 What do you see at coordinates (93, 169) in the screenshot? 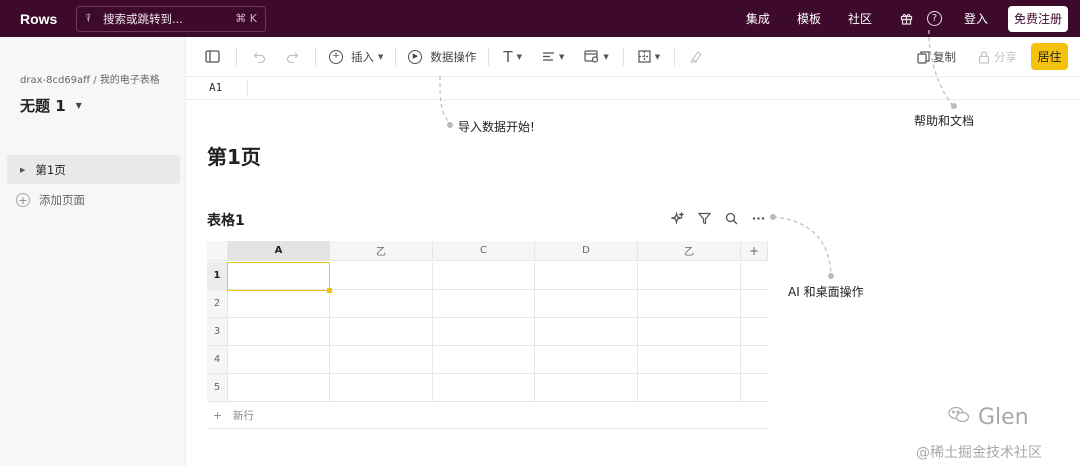
I see `sidebar-page-item: ▶ 第1页` at bounding box center [93, 169].